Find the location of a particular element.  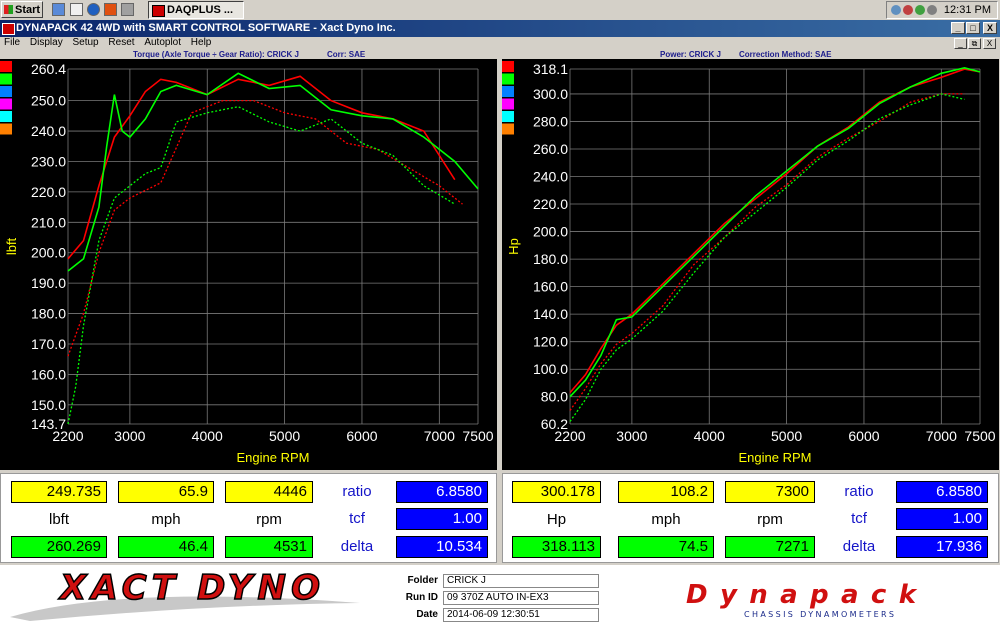

power-ytick-label: 140.0 is located at coordinates (550, 314).